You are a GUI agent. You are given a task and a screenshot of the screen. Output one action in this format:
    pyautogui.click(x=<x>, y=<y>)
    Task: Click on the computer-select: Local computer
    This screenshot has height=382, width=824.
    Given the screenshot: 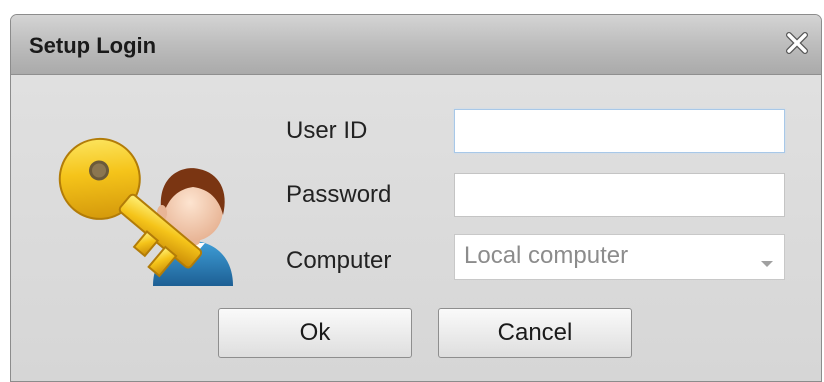 What is the action you would take?
    pyautogui.click(x=619, y=257)
    